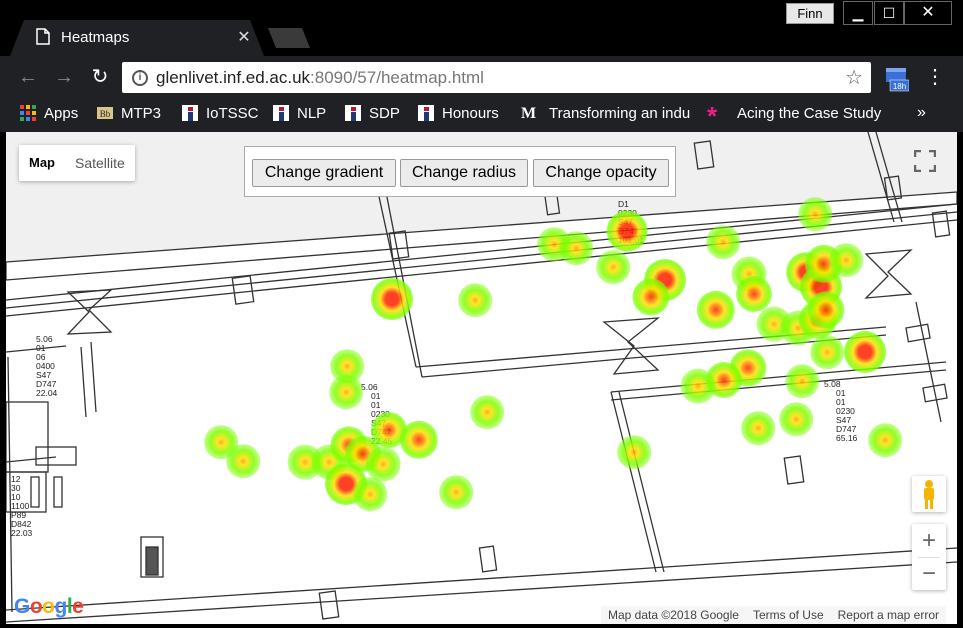 The height and width of the screenshot is (628, 963). I want to click on zoom-separator, so click(929, 557).